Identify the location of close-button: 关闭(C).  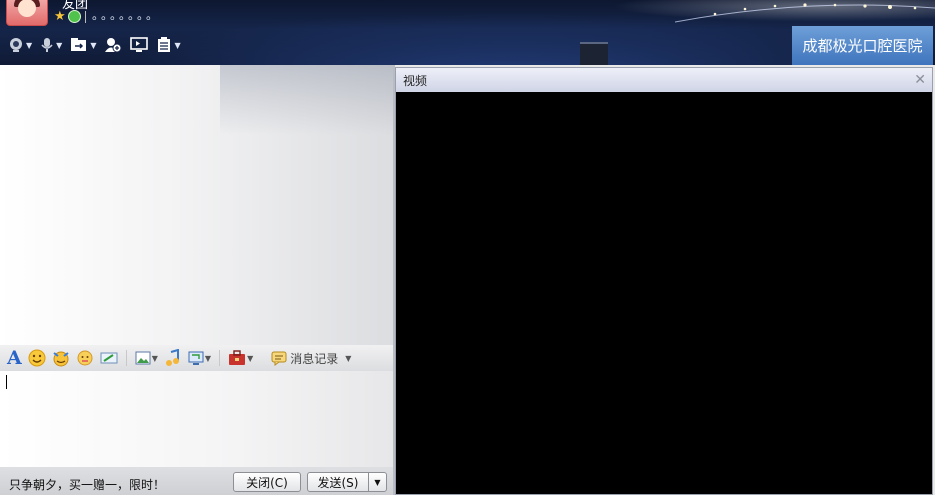
(267, 482).